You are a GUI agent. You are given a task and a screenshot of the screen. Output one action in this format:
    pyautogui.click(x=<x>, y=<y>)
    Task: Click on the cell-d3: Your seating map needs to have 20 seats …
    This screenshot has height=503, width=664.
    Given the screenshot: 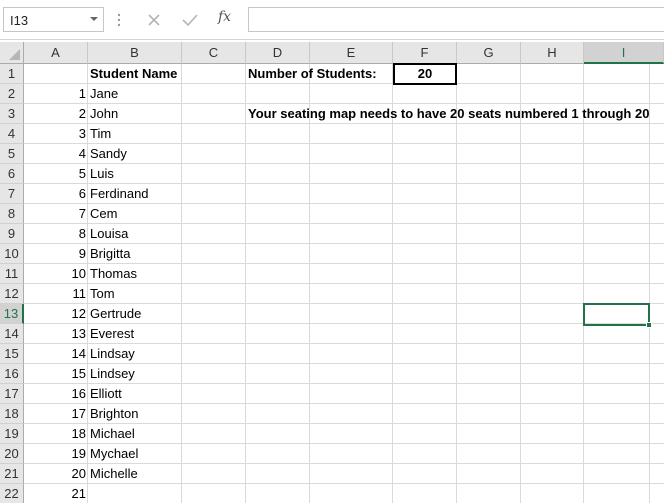 What is the action you would take?
    pyautogui.click(x=447, y=114)
    